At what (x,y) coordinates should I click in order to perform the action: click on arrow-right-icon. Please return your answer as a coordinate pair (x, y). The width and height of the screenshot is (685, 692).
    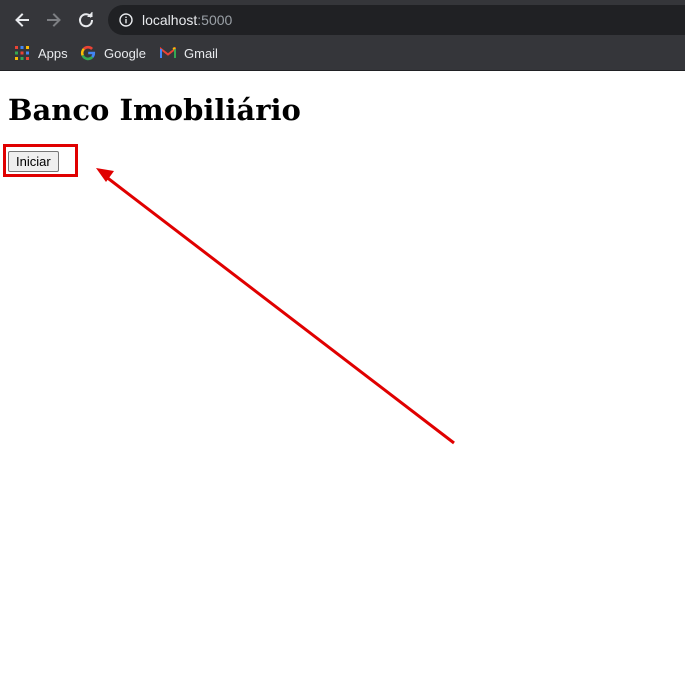
    Looking at the image, I should click on (54, 20).